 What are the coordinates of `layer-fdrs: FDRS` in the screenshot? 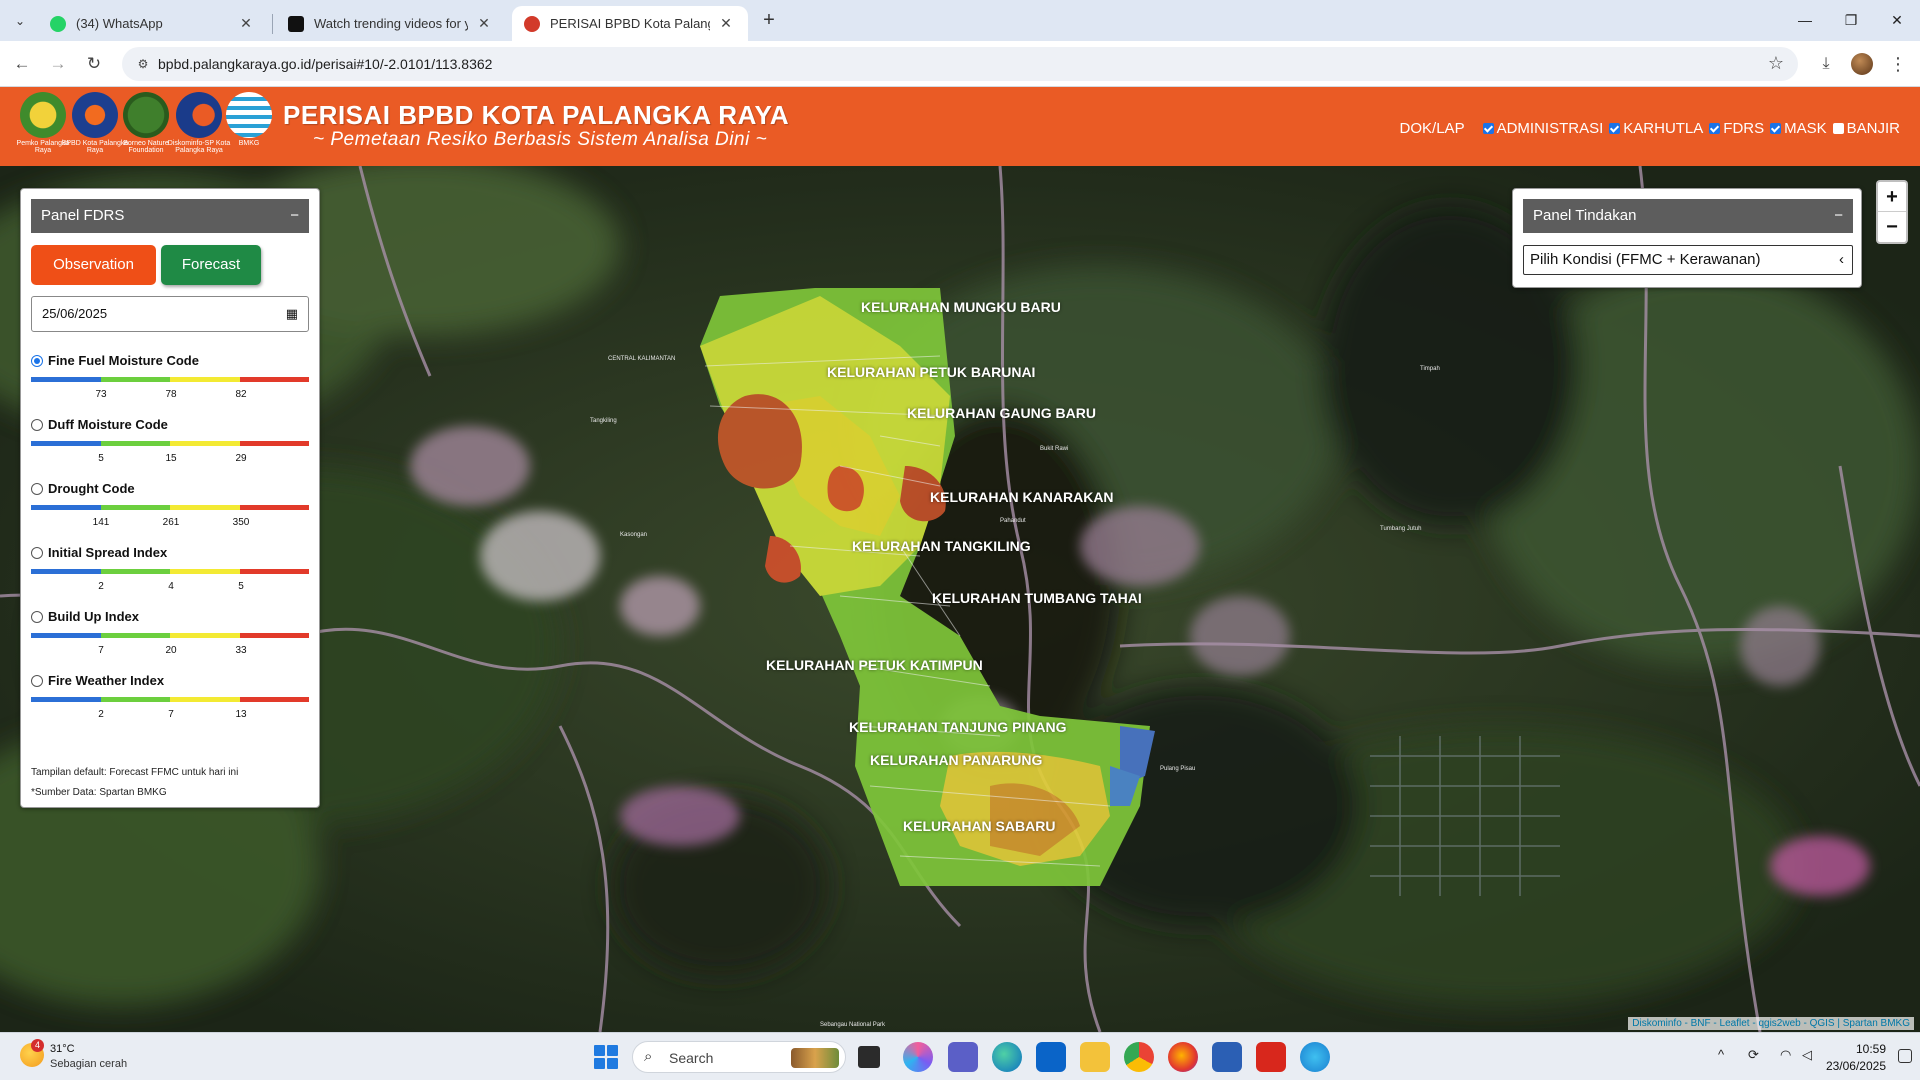 It's located at (1736, 128).